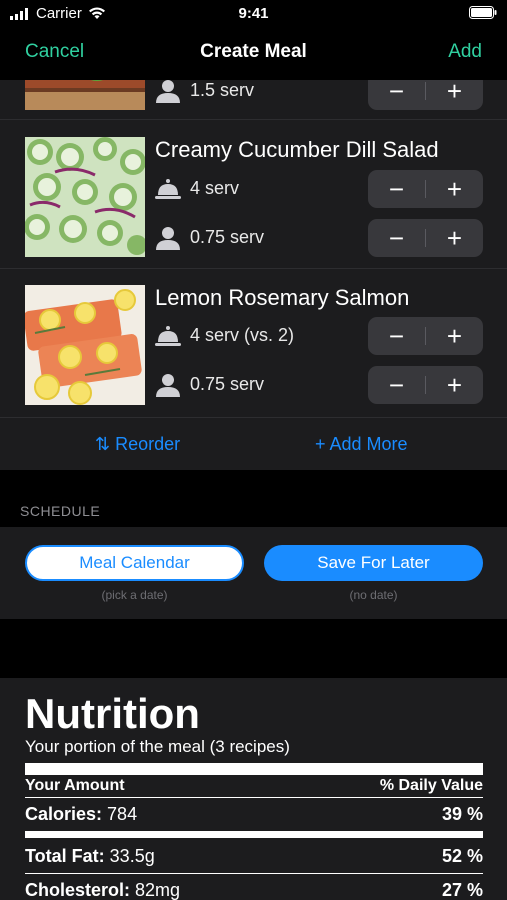  Describe the element at coordinates (132, 856) in the screenshot. I see `nutrient-value: 33.5g` at that location.